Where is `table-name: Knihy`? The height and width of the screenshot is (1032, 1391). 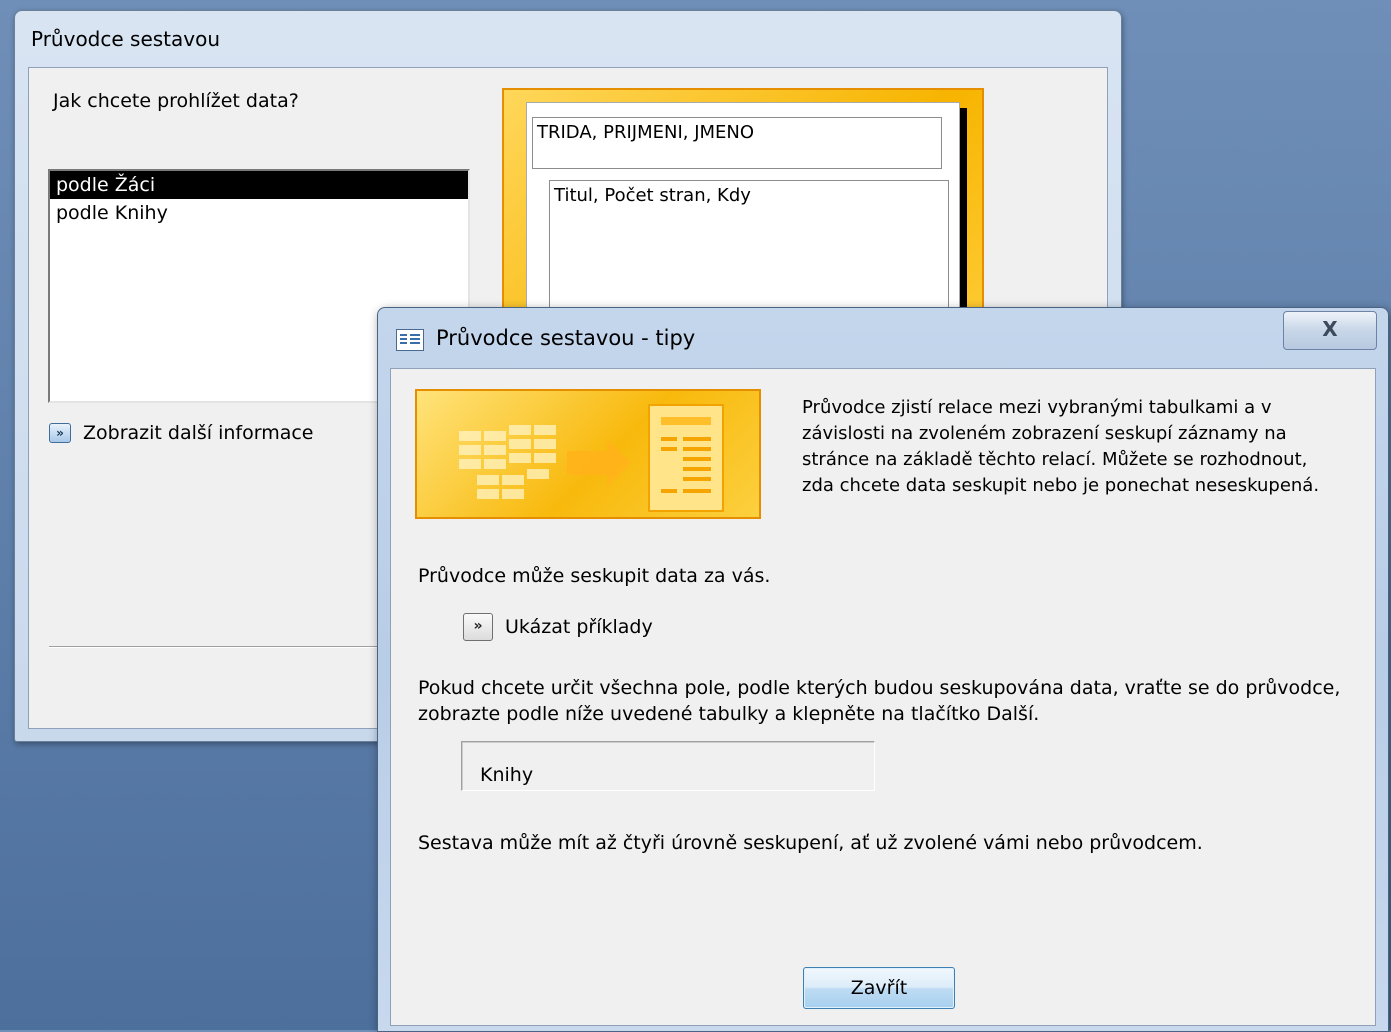 table-name: Knihy is located at coordinates (507, 775).